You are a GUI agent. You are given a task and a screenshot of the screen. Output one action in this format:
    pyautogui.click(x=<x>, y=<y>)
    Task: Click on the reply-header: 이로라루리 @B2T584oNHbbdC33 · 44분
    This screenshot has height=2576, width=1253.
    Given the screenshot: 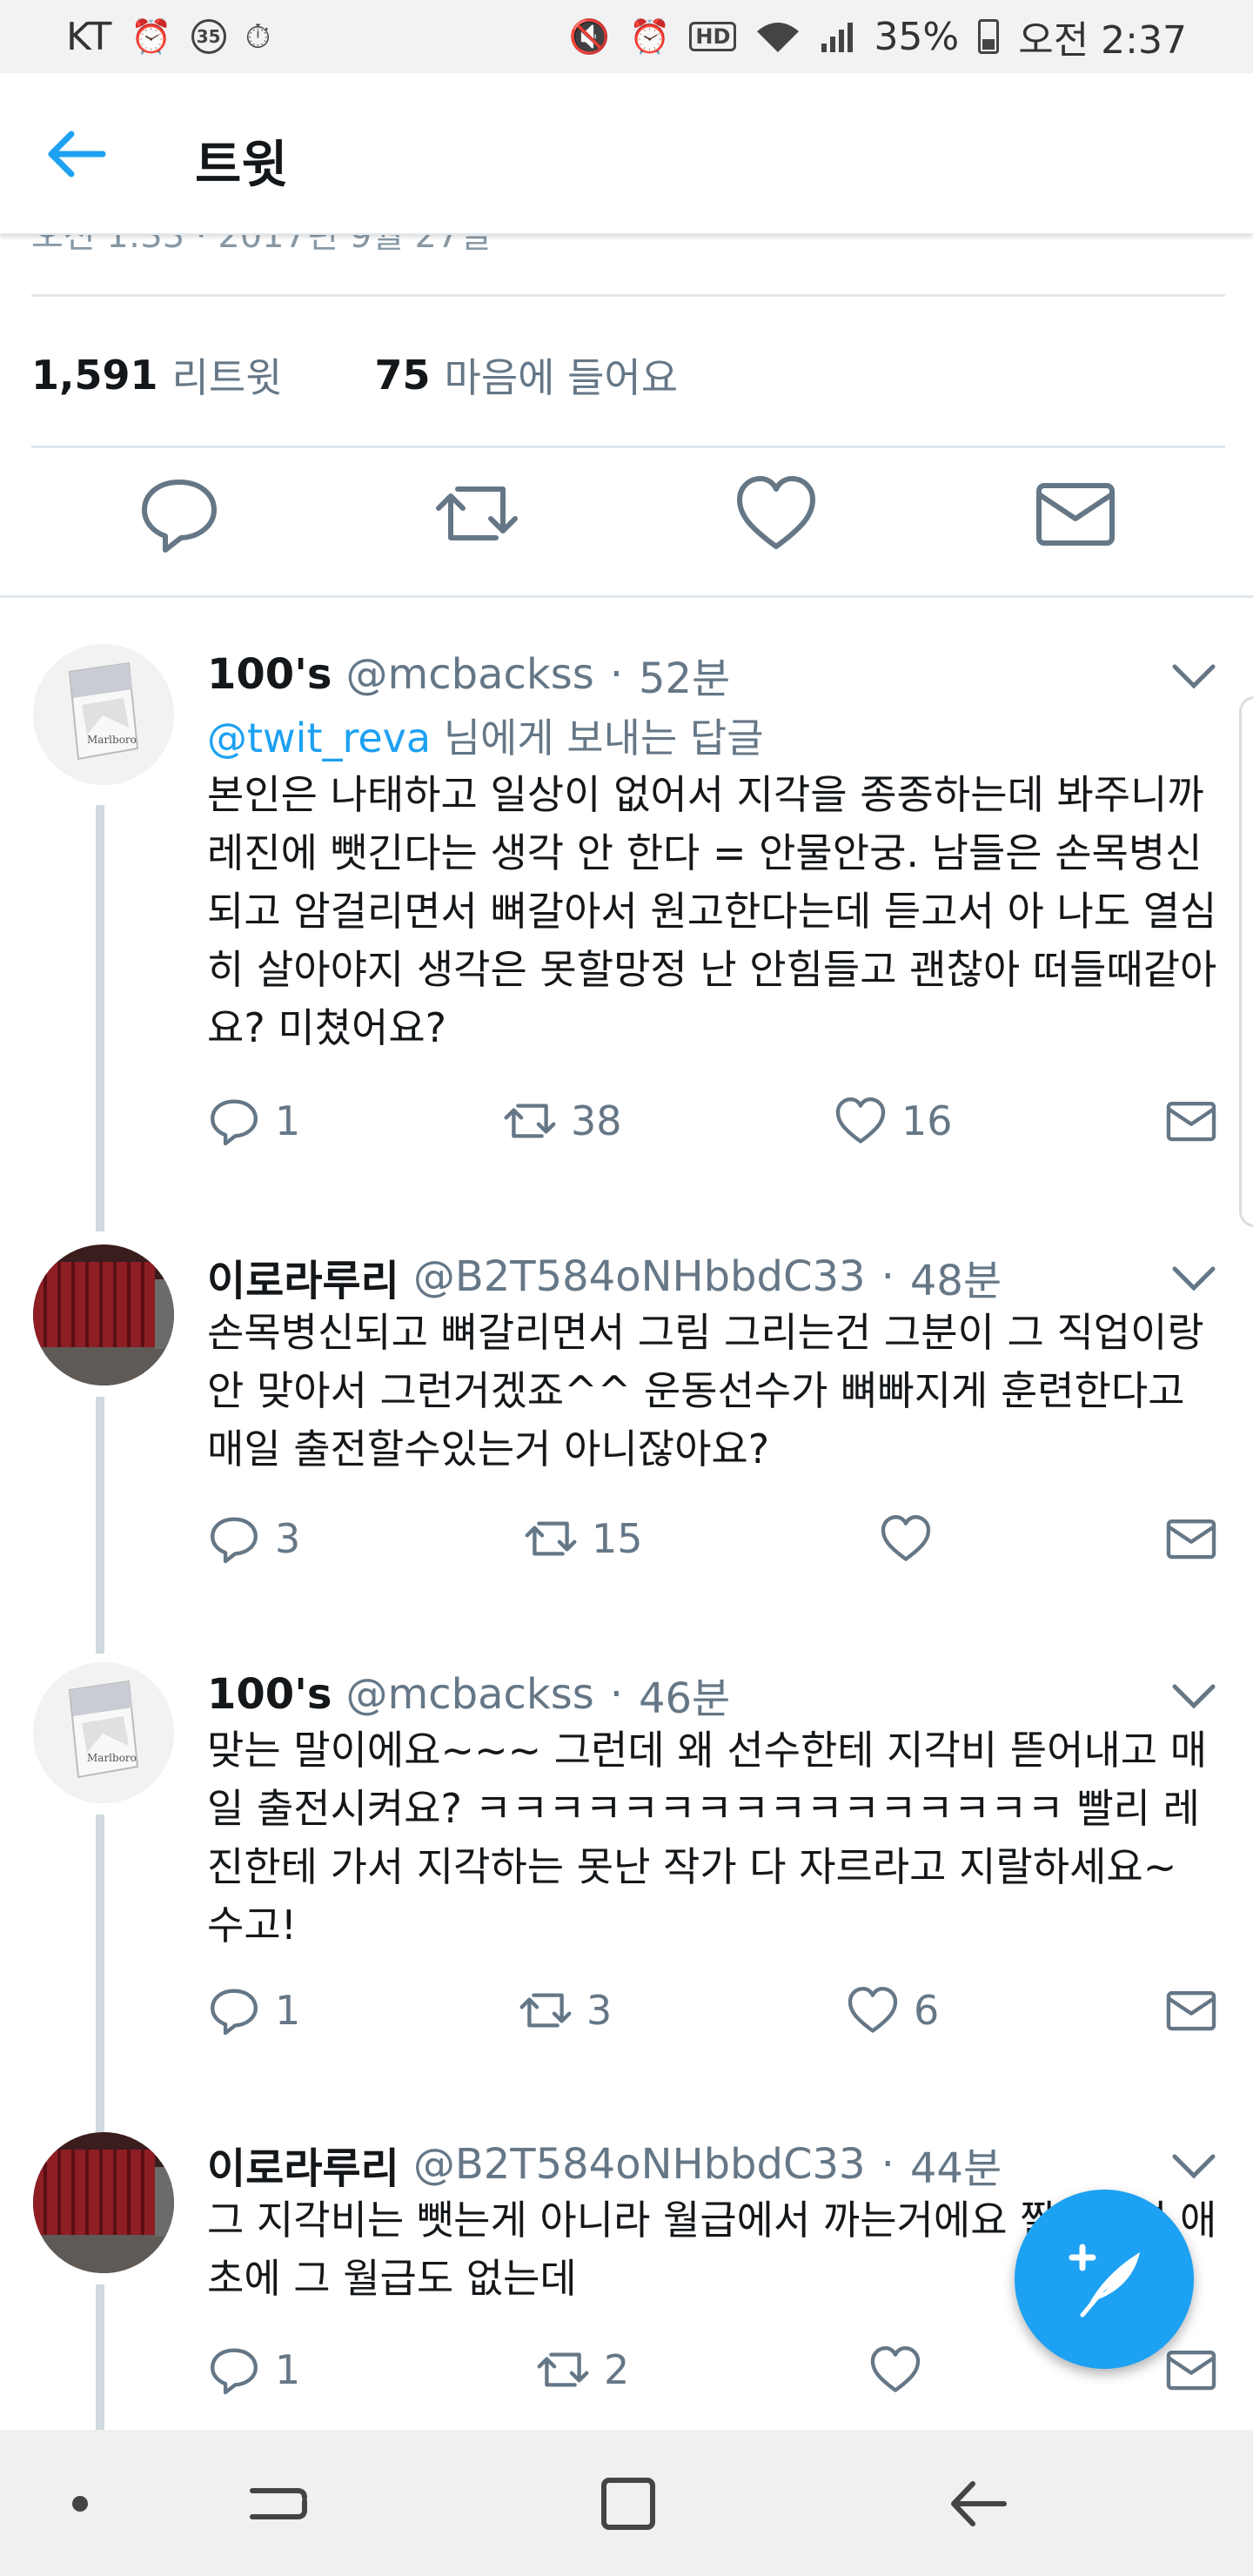 What is the action you would take?
    pyautogui.click(x=604, y=2164)
    